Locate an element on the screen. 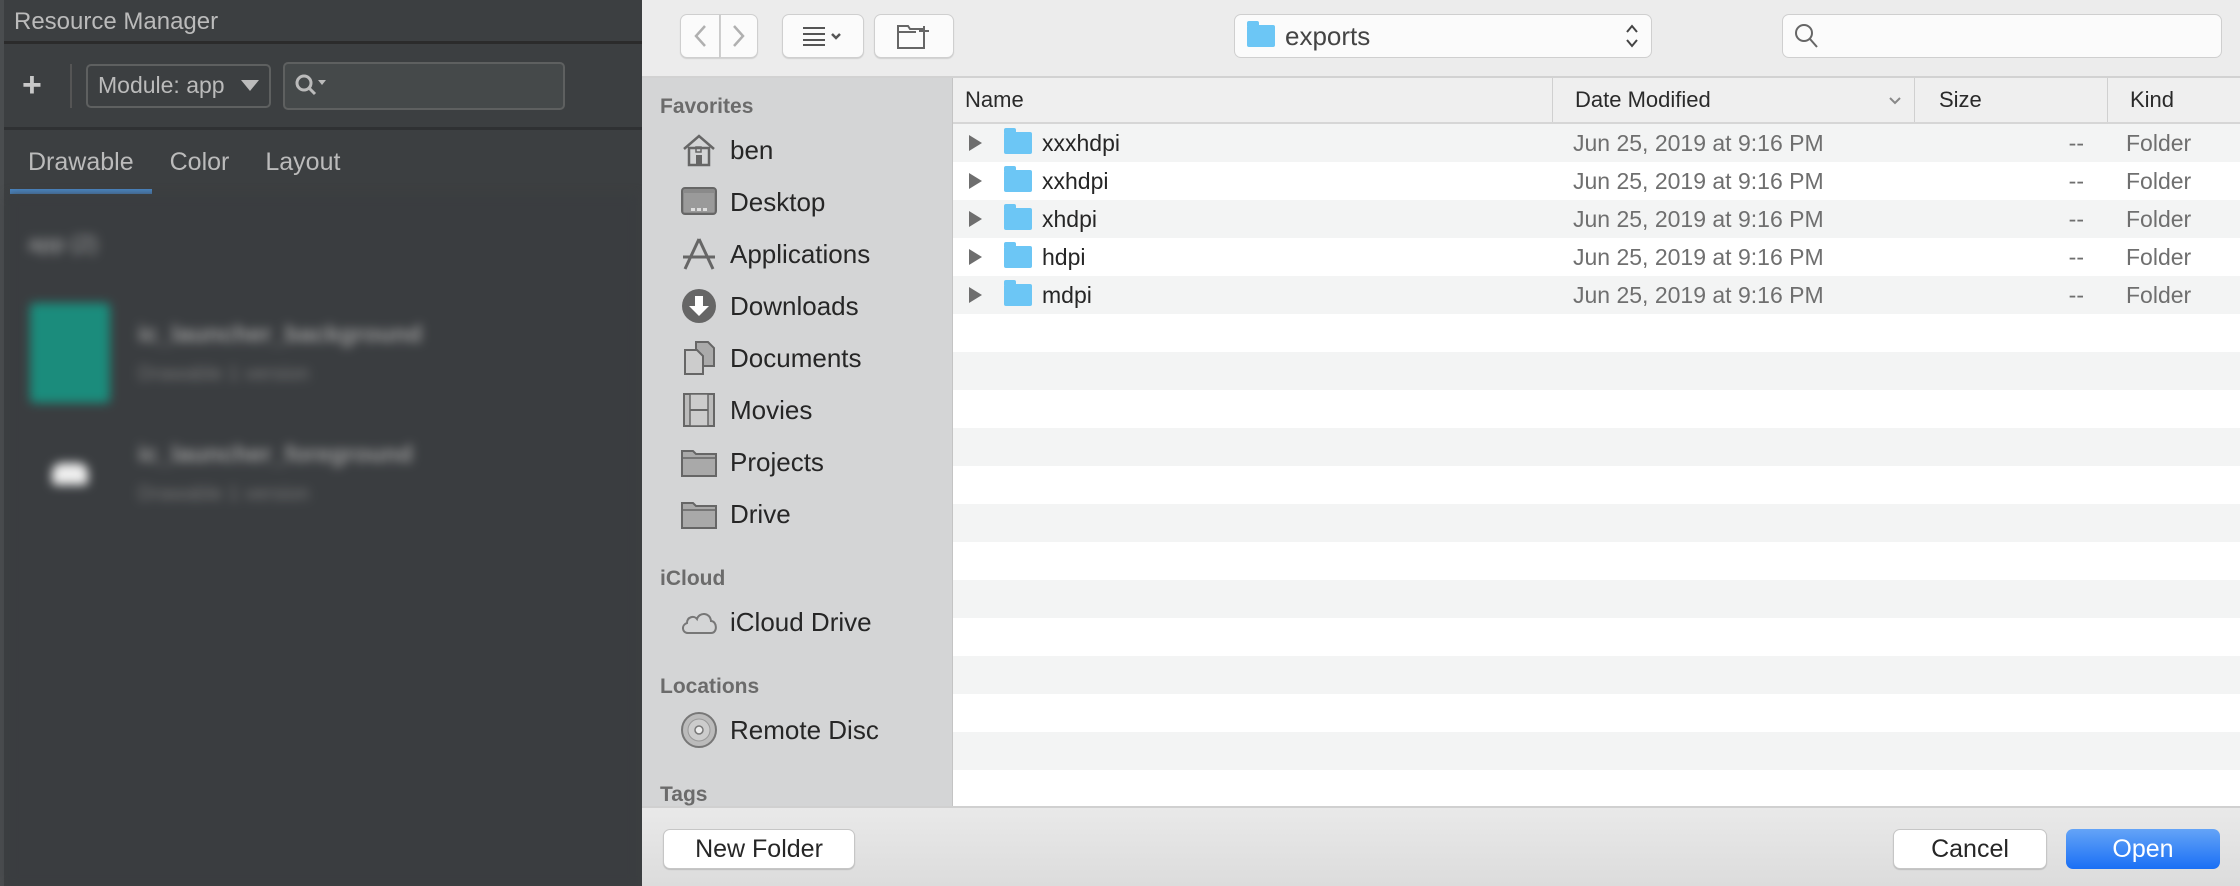  column-name: Name is located at coordinates (1253, 100).